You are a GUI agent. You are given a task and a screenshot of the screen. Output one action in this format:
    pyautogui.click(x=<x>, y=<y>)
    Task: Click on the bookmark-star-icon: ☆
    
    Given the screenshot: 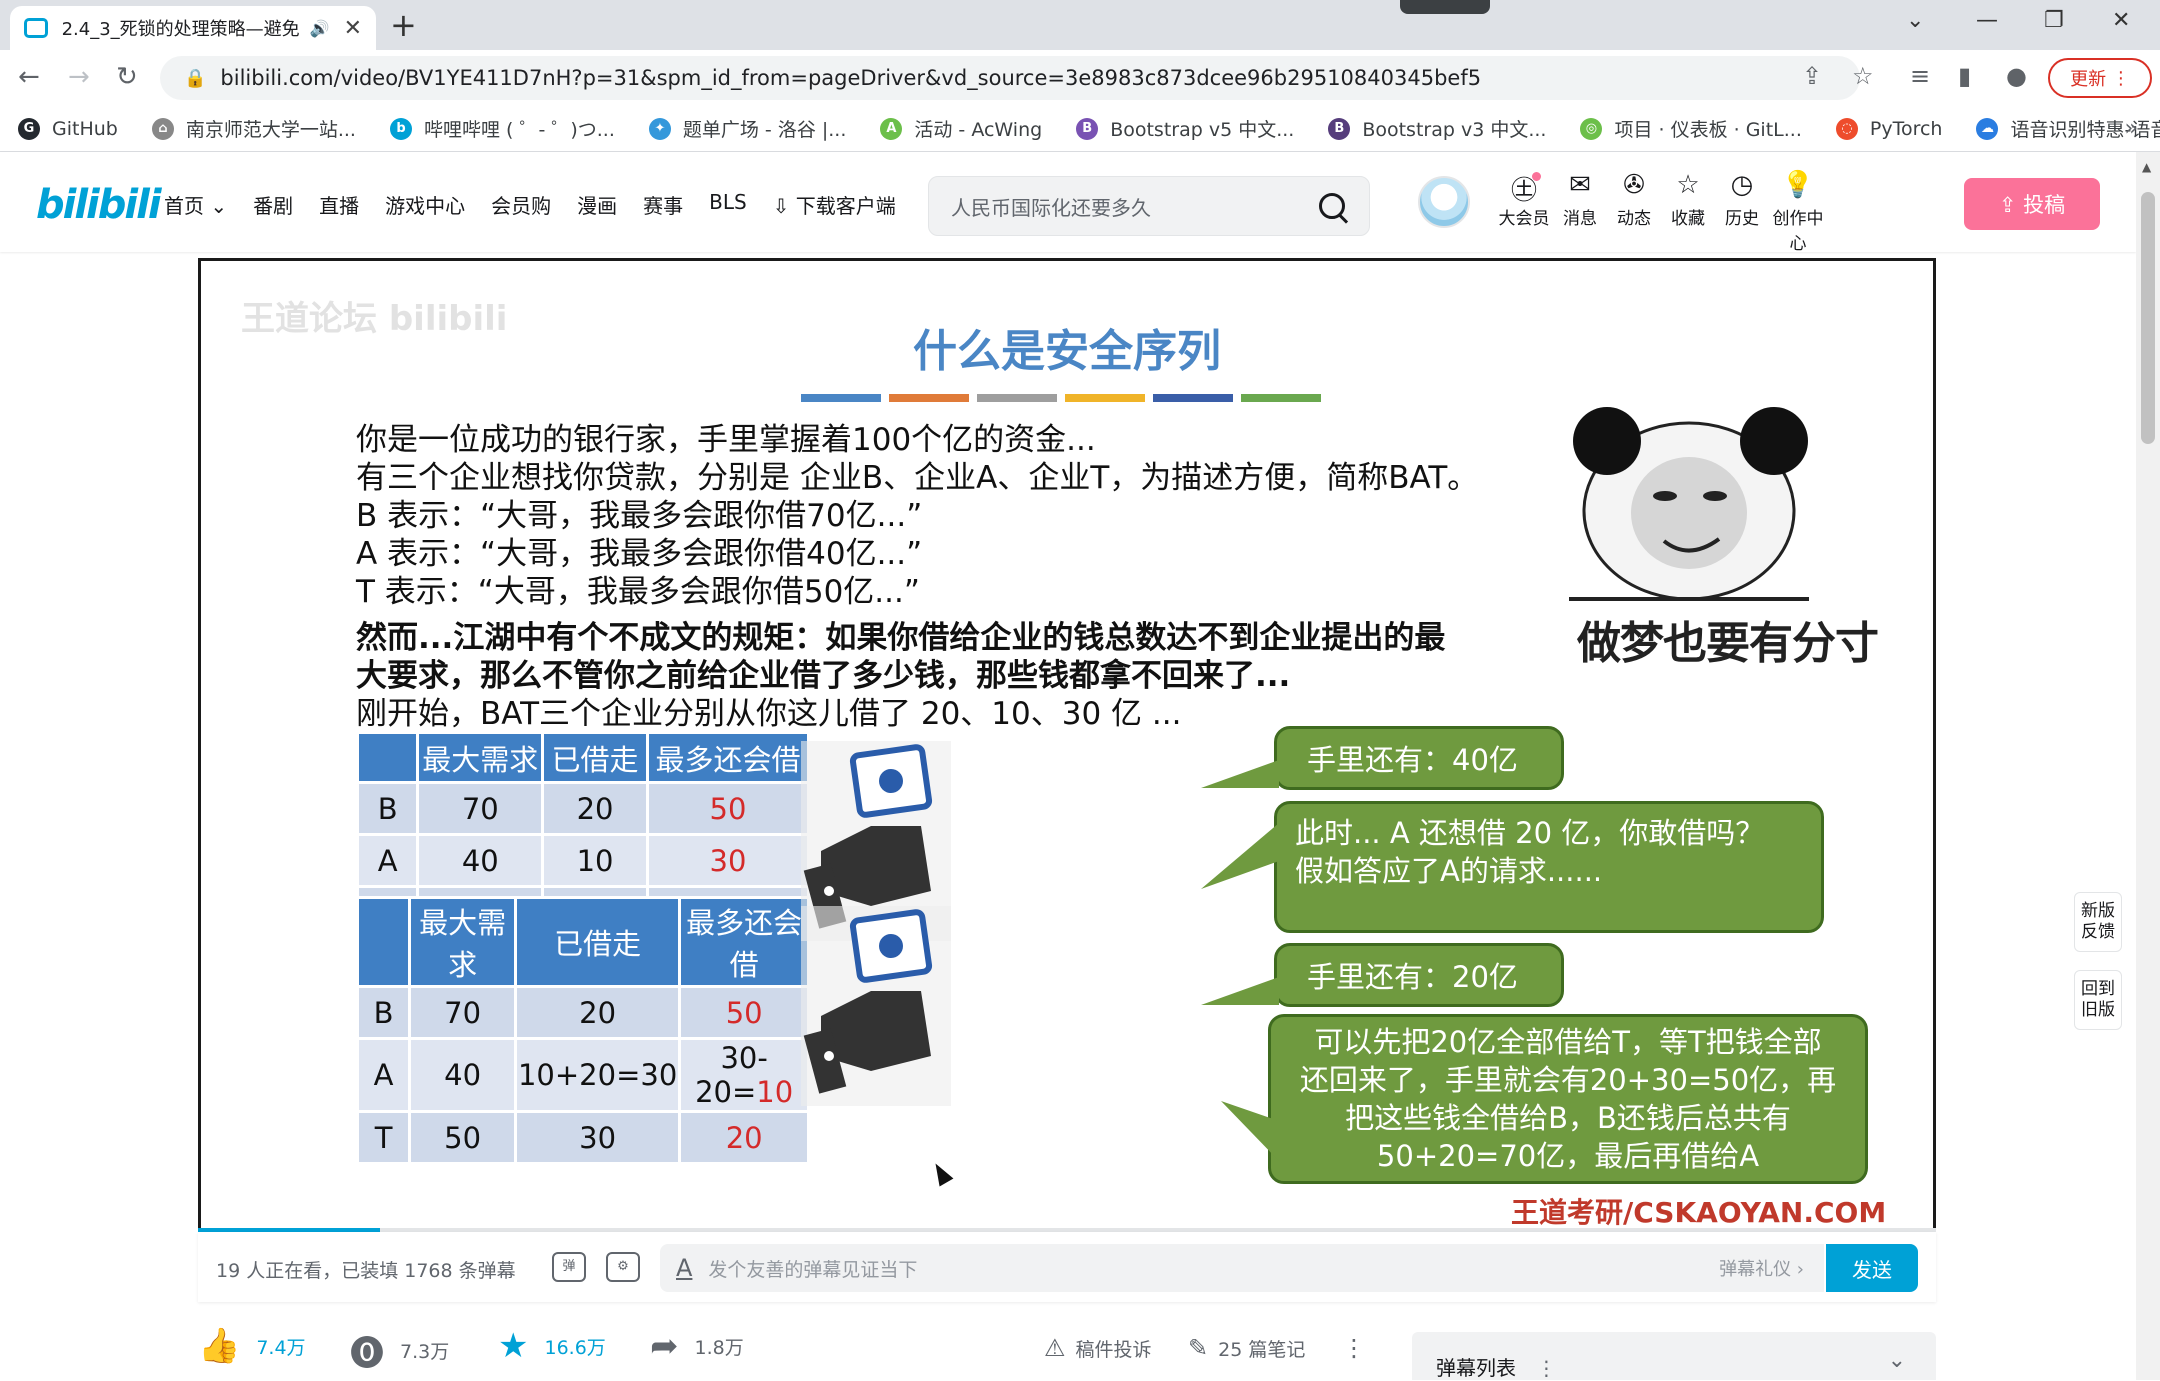 What is the action you would take?
    pyautogui.click(x=1863, y=76)
    